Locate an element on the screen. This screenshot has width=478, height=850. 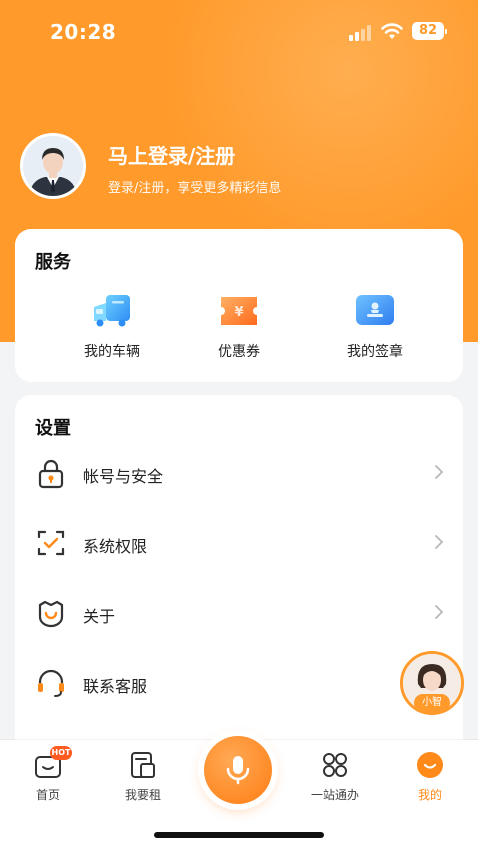
settings-label: 帐号与安全 is located at coordinates (123, 476).